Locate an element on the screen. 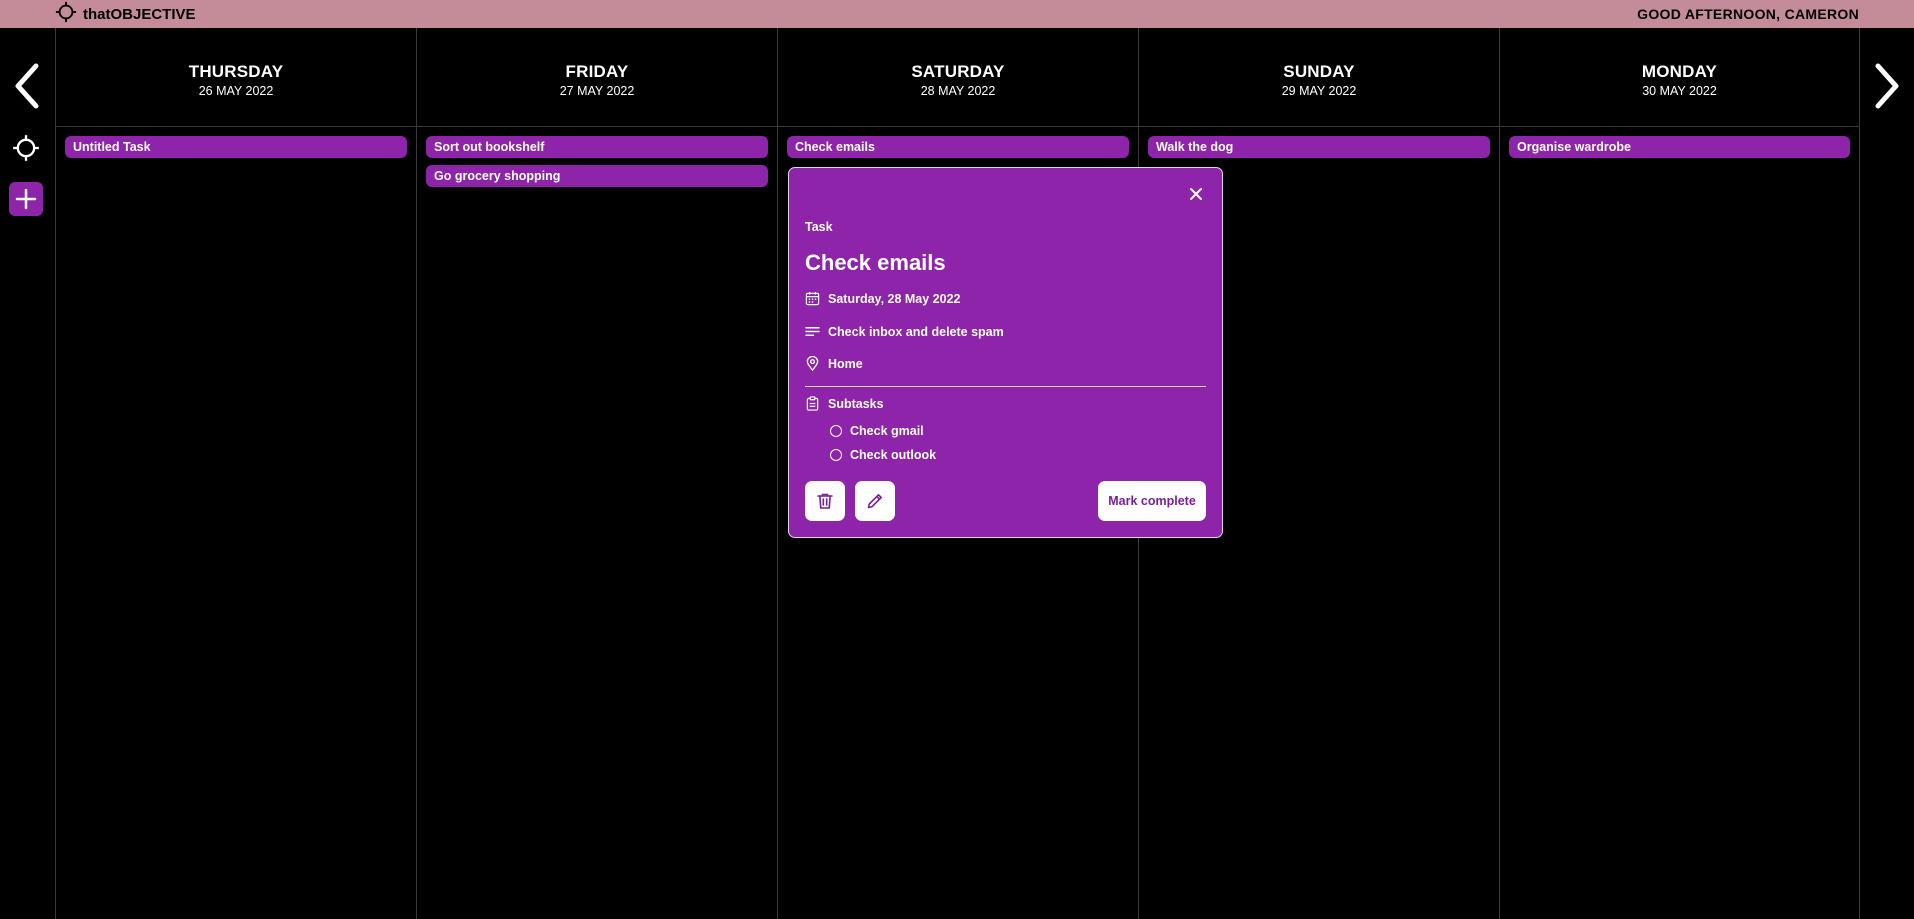 The width and height of the screenshot is (1914, 919). edit-button is located at coordinates (875, 501).